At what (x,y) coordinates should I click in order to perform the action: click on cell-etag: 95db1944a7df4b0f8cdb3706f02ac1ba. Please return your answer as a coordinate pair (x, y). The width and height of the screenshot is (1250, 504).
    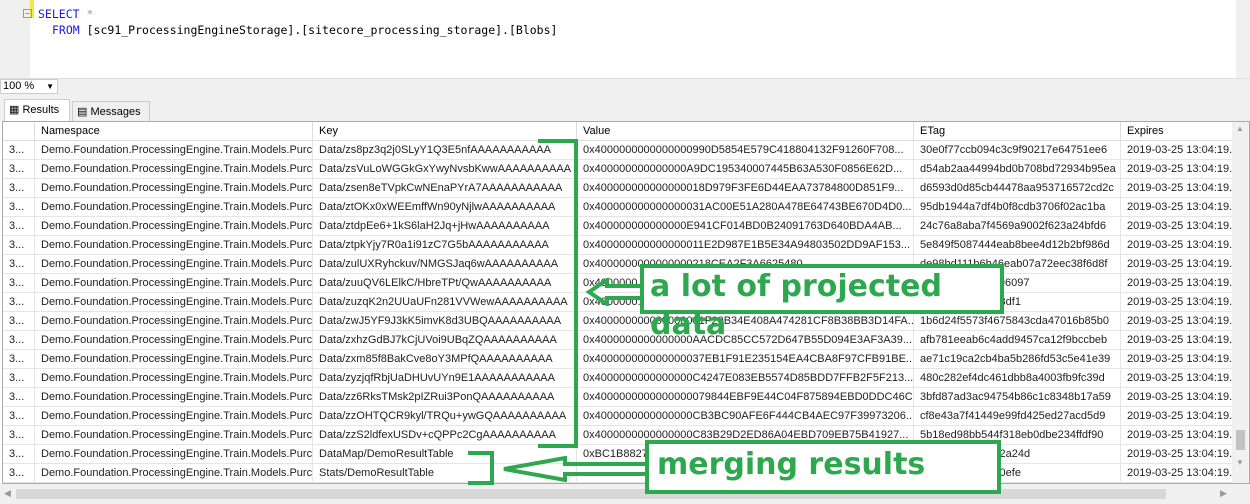
    Looking at the image, I should click on (1017, 207).